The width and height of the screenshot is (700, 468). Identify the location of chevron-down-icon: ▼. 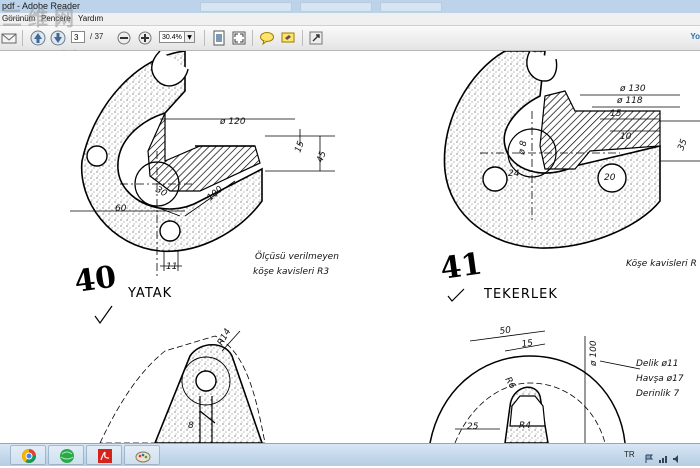
(189, 37).